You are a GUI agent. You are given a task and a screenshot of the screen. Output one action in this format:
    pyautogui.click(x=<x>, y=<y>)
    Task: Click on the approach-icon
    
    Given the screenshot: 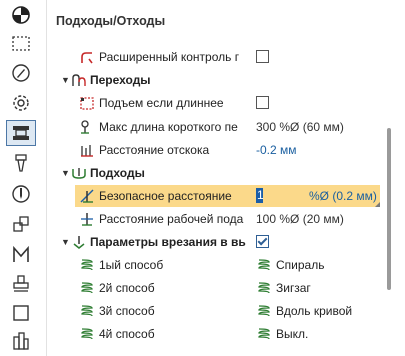 What is the action you would take?
    pyautogui.click(x=79, y=173)
    